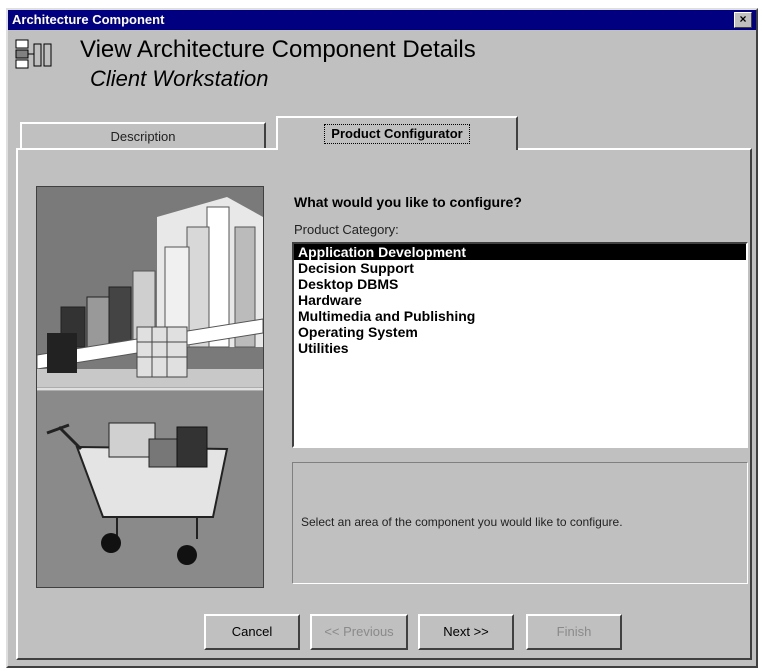 The width and height of the screenshot is (762, 671). What do you see at coordinates (33, 54) in the screenshot?
I see `component-icon` at bounding box center [33, 54].